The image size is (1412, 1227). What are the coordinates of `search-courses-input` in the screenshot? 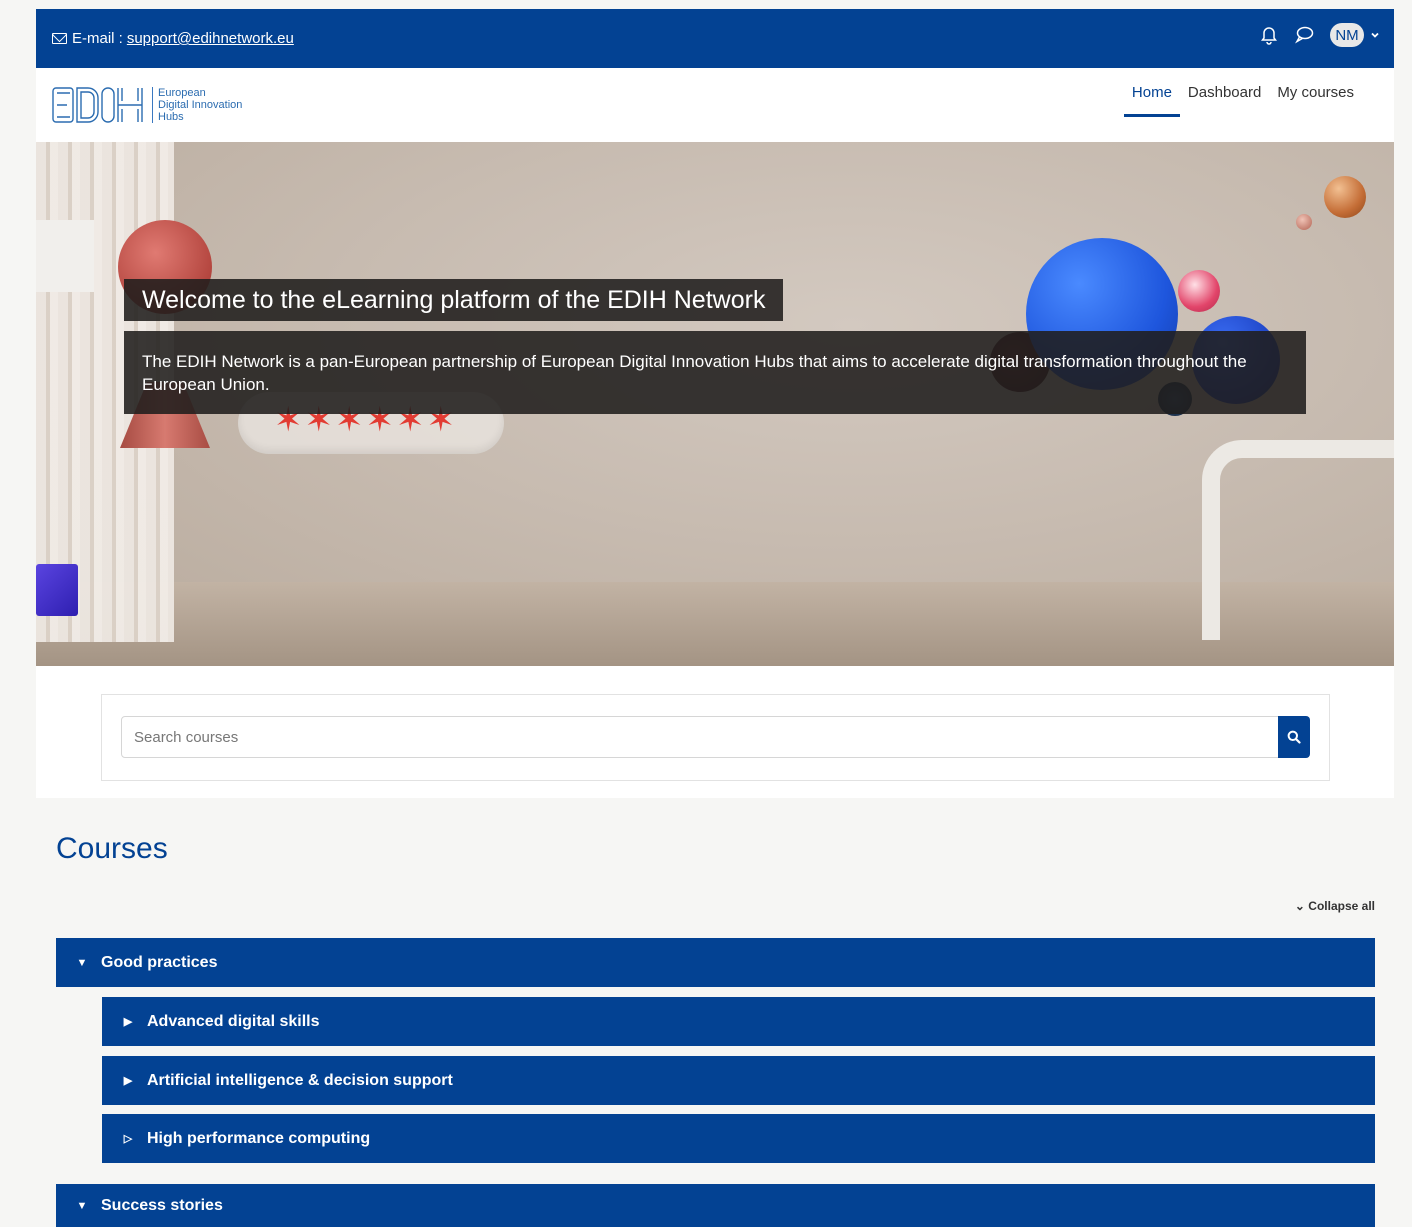 It's located at (700, 737).